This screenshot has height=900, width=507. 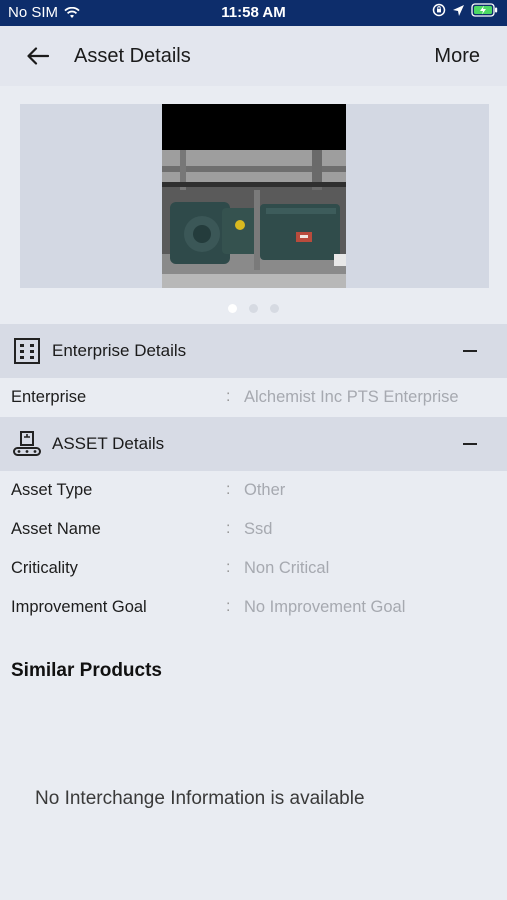 I want to click on asset-details-header: ASSET Details, so click(x=253, y=444).